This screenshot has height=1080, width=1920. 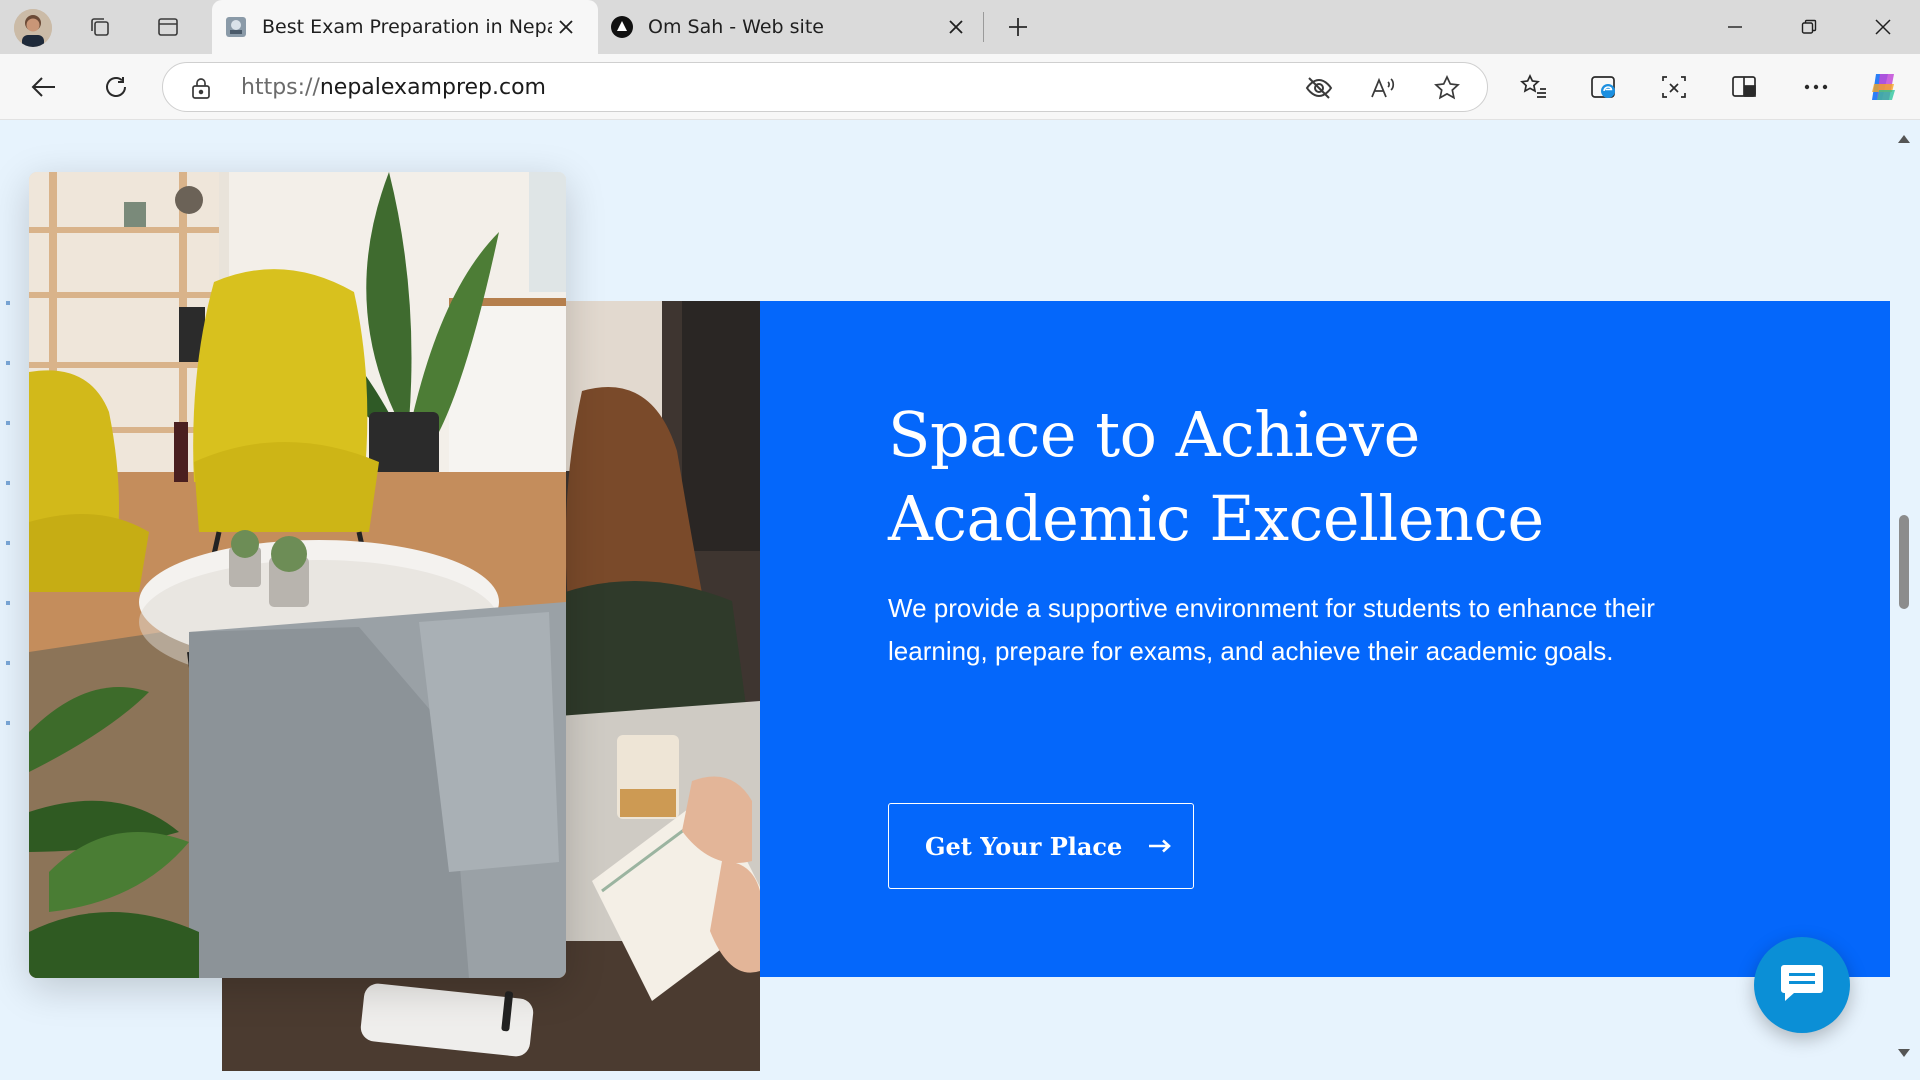 What do you see at coordinates (1154, 434) in the screenshot?
I see `hero-headline-line1: Space to Achieve` at bounding box center [1154, 434].